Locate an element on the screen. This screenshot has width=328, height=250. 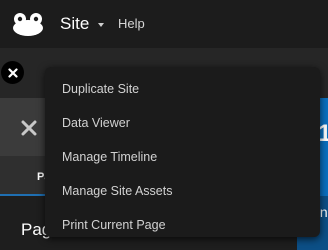
close-button is located at coordinates (12, 72).